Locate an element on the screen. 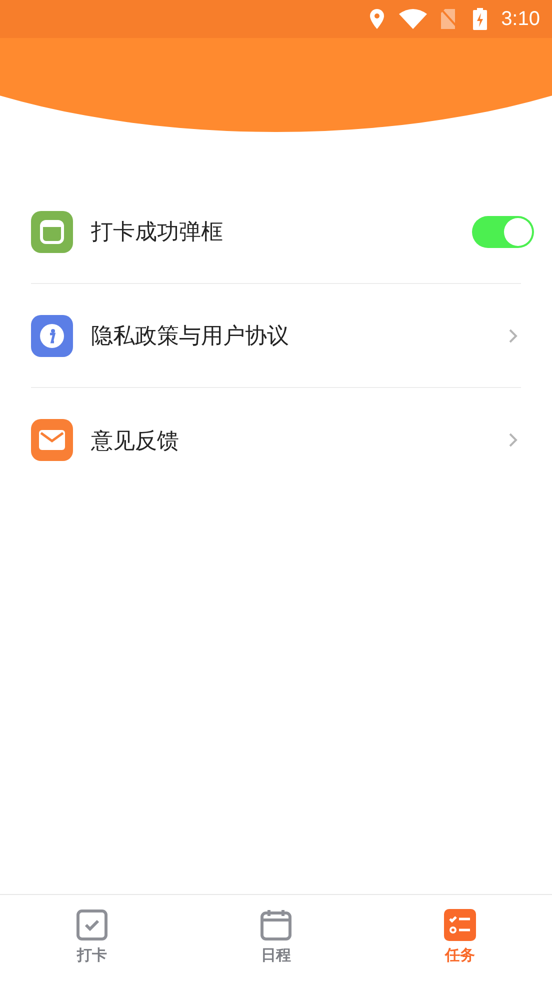  nav-tab: 打卡 is located at coordinates (92, 938).